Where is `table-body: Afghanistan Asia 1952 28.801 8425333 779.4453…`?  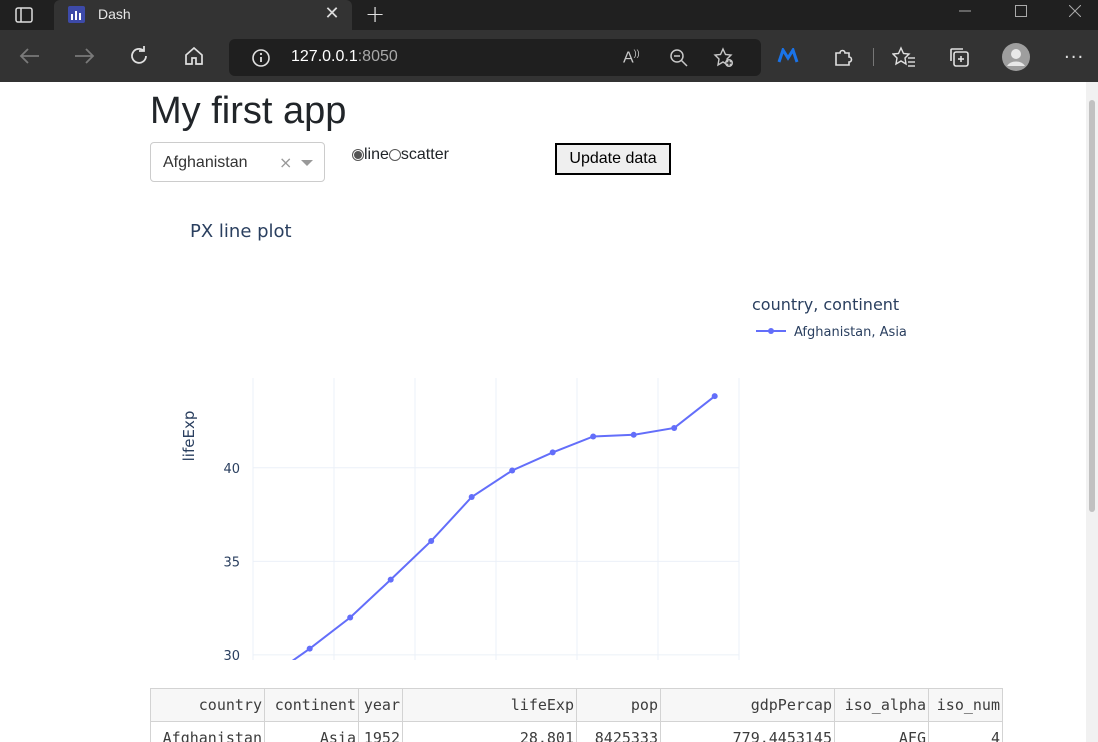
table-body: Afghanistan Asia 1952 28.801 8425333 779.4453… is located at coordinates (576, 731).